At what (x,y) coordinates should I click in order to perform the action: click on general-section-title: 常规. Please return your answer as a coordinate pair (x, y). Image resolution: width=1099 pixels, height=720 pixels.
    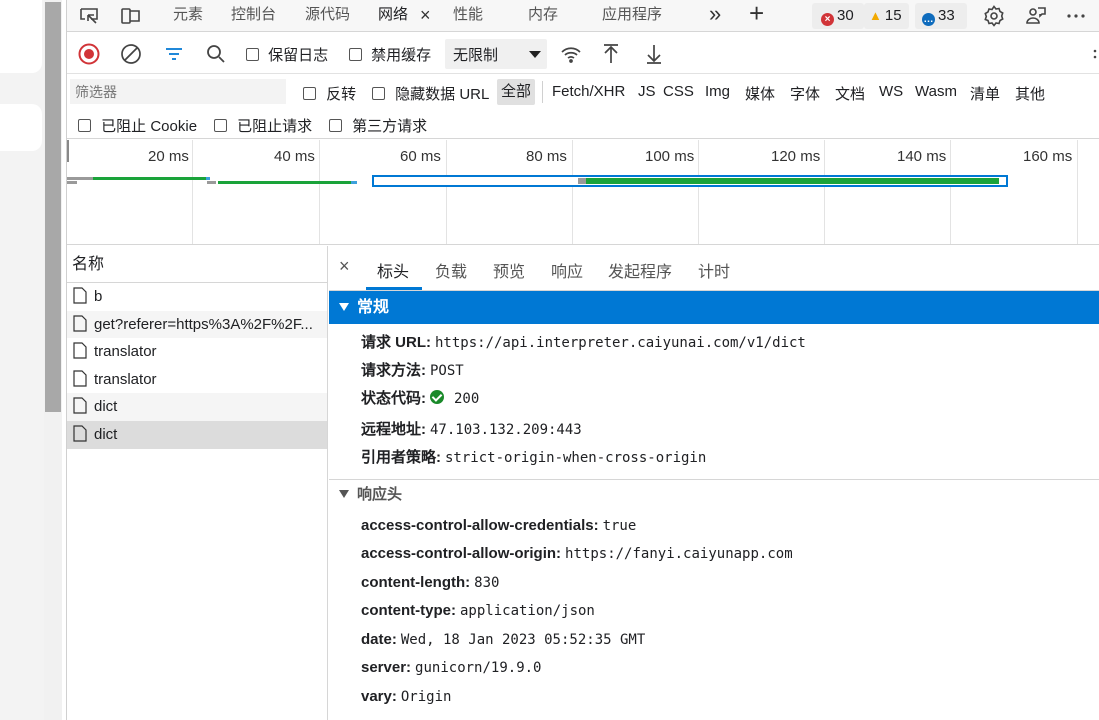
    Looking at the image, I should click on (373, 307).